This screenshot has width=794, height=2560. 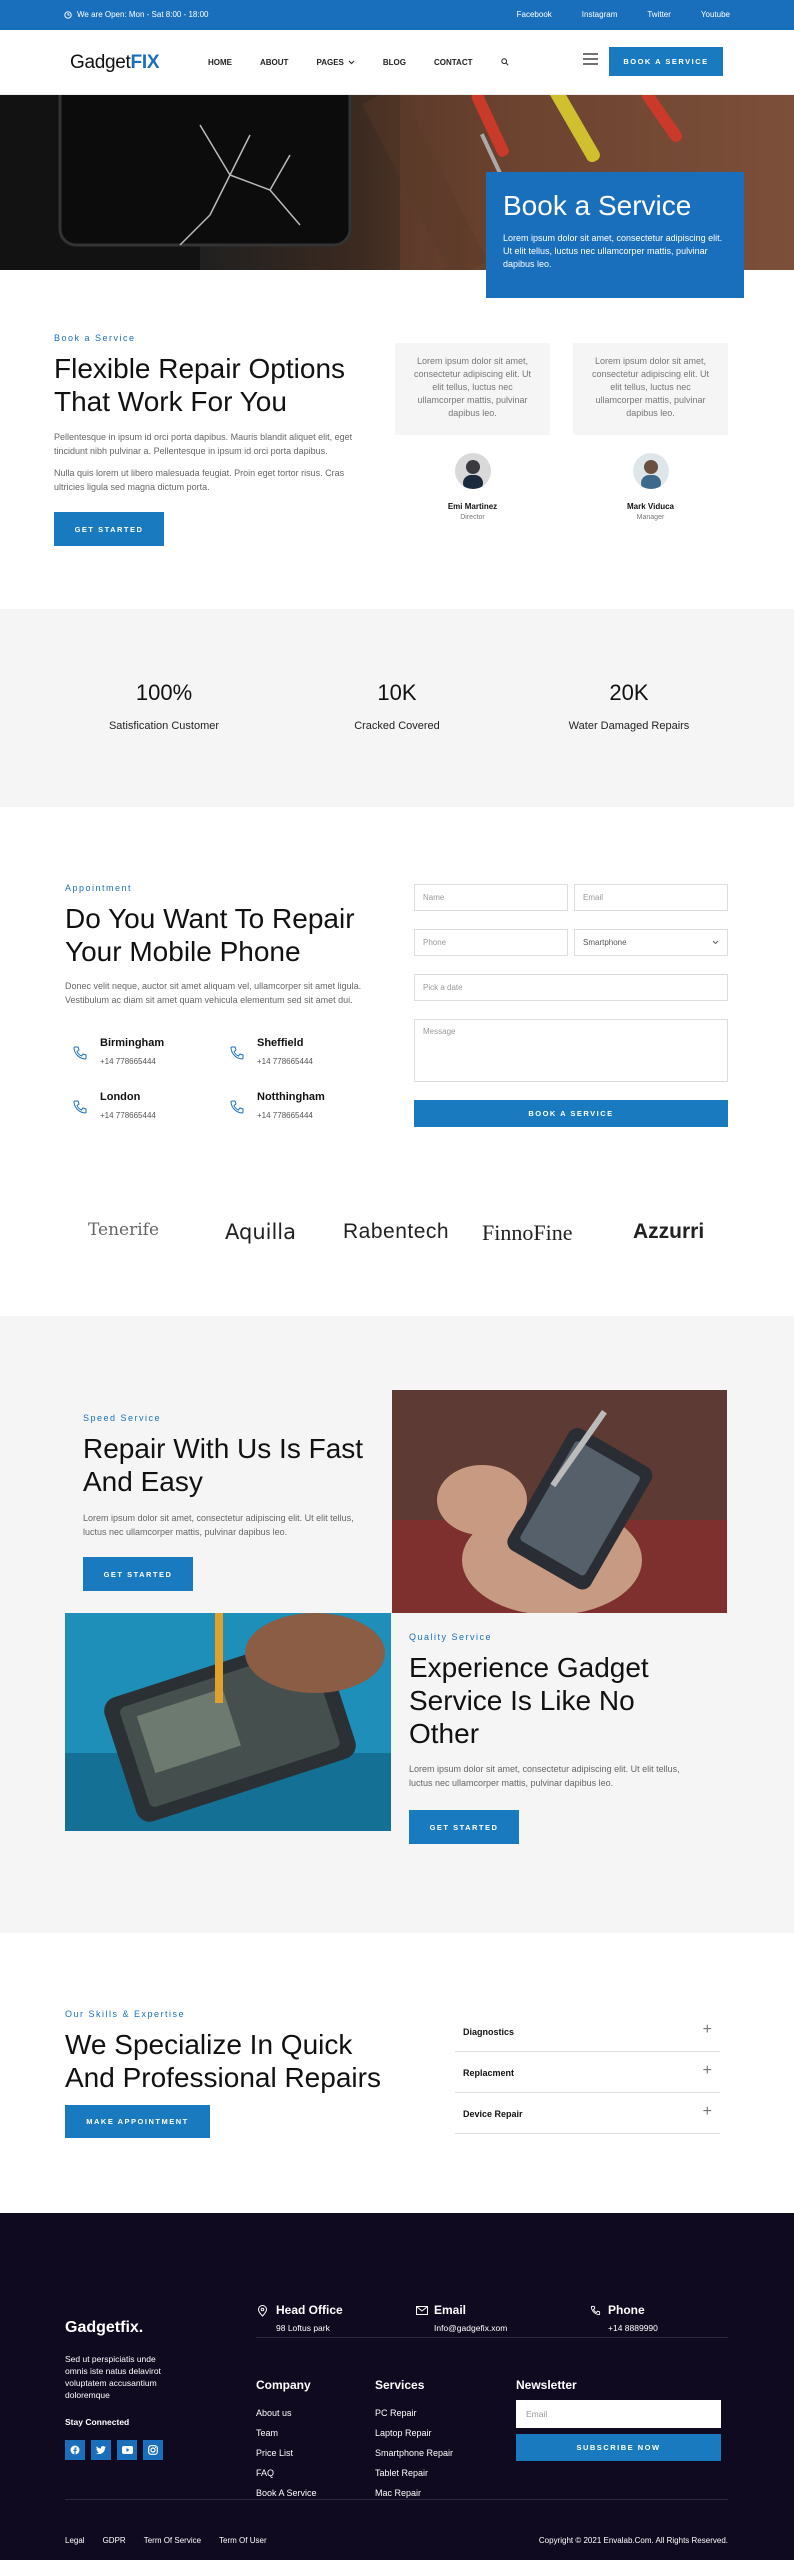 I want to click on book-service-nav-button: BOOK A SERVICE, so click(x=666, y=61).